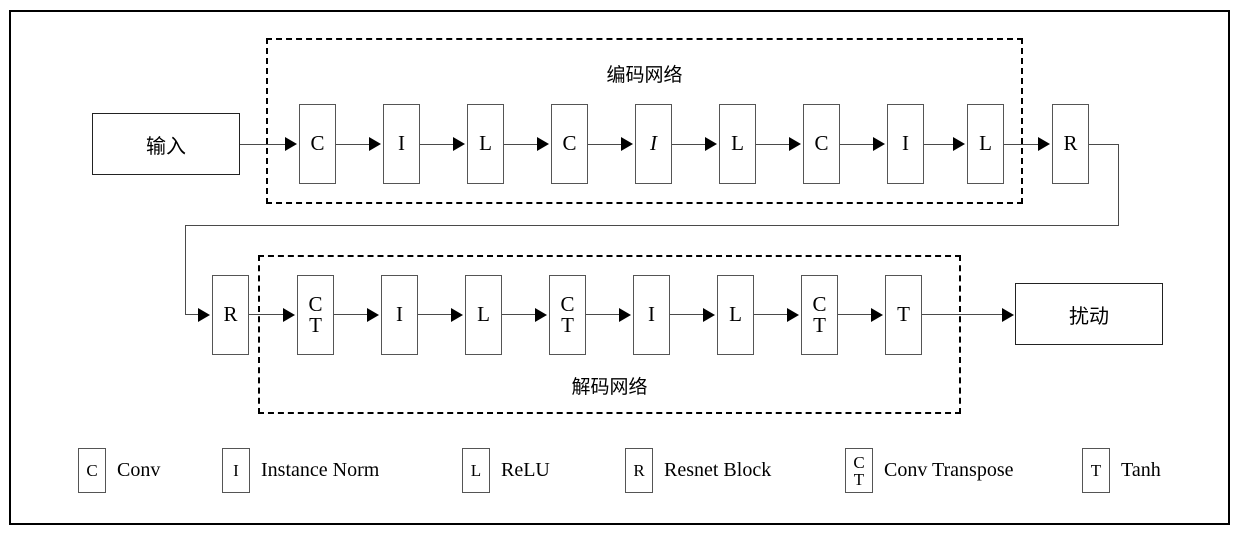  I want to click on decoder-node-4-bottom: T, so click(567, 325).